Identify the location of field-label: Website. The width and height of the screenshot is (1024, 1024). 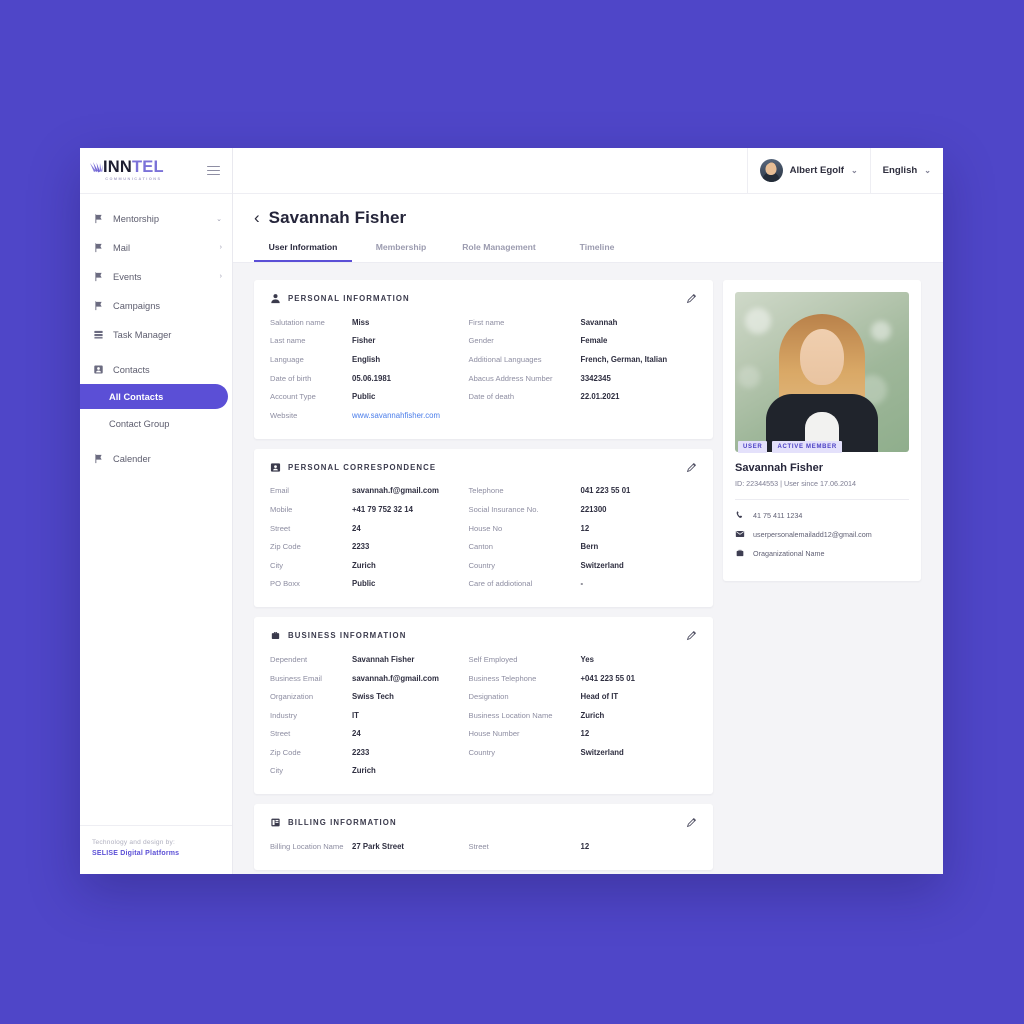
(284, 415).